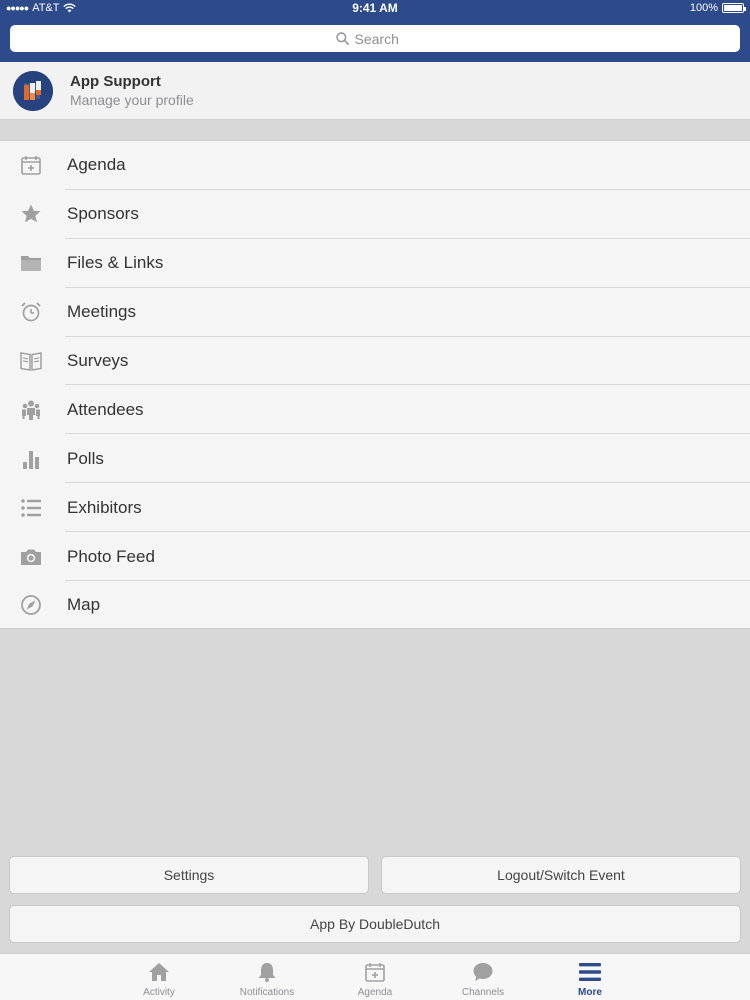 The height and width of the screenshot is (1000, 750). What do you see at coordinates (375, 924) in the screenshot?
I see `app-by-doubledutch-button: App By DoubleDutch` at bounding box center [375, 924].